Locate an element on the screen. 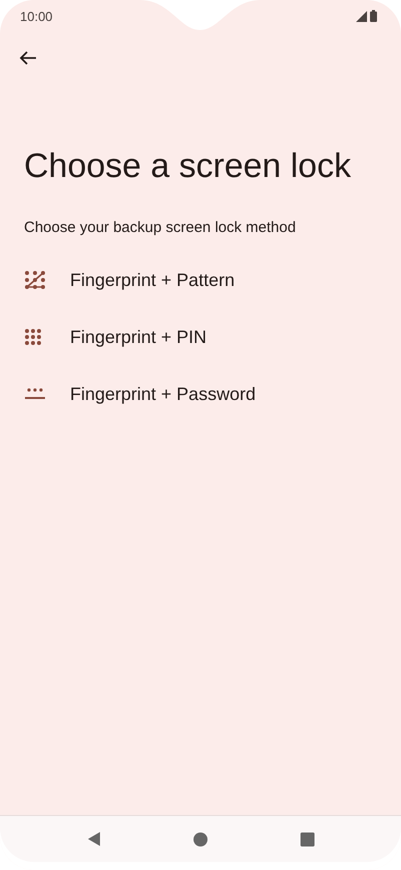 Image resolution: width=401 pixels, height=870 pixels. page-subtitle: Choose your backup screen lock method is located at coordinates (160, 227).